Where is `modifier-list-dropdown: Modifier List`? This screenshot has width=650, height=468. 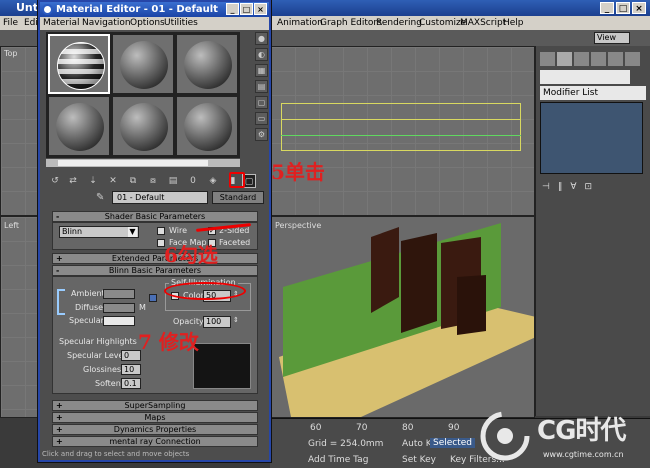
modifier-list-dropdown: Modifier List is located at coordinates (593, 93).